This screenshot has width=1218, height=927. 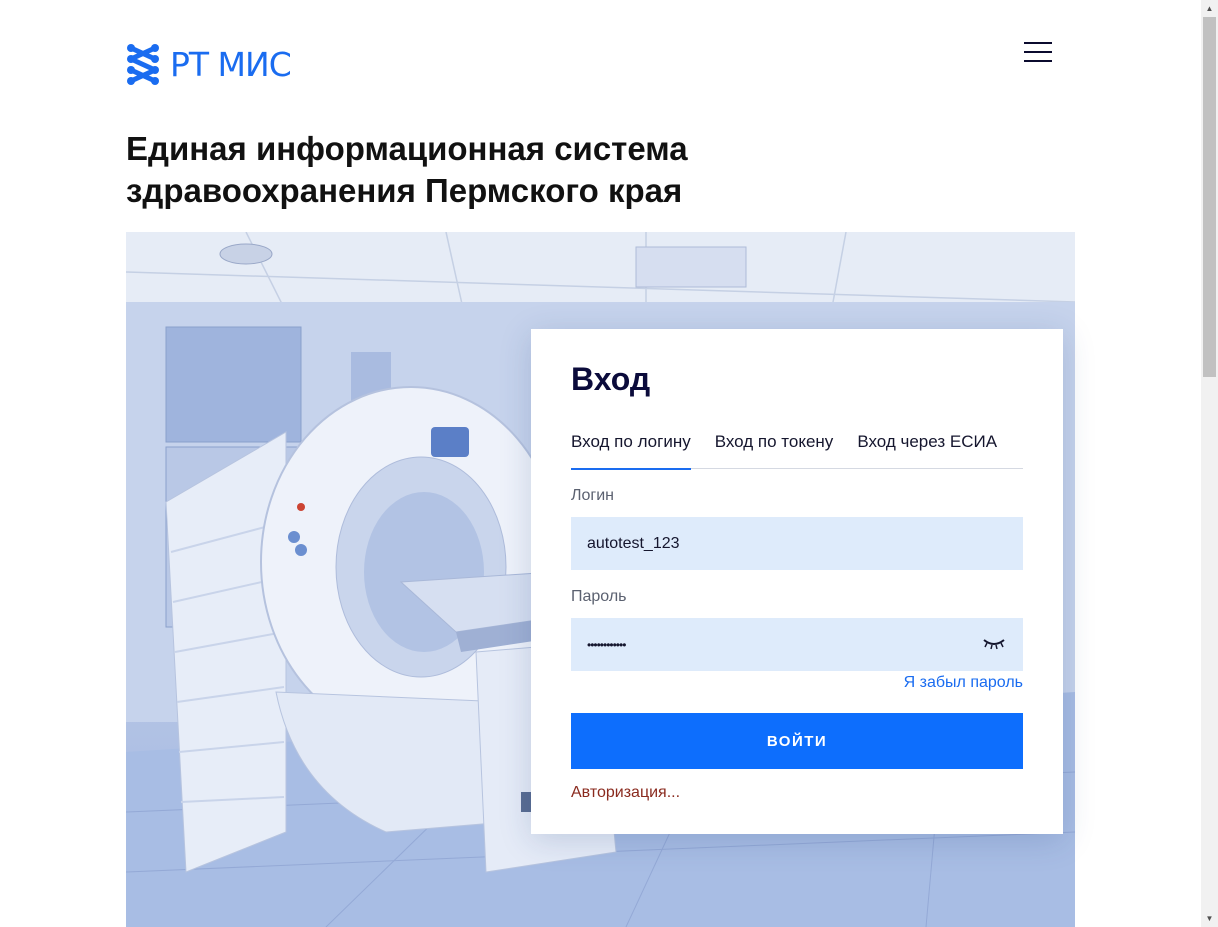 What do you see at coordinates (143, 64) in the screenshot?
I see `logo-dna-icon` at bounding box center [143, 64].